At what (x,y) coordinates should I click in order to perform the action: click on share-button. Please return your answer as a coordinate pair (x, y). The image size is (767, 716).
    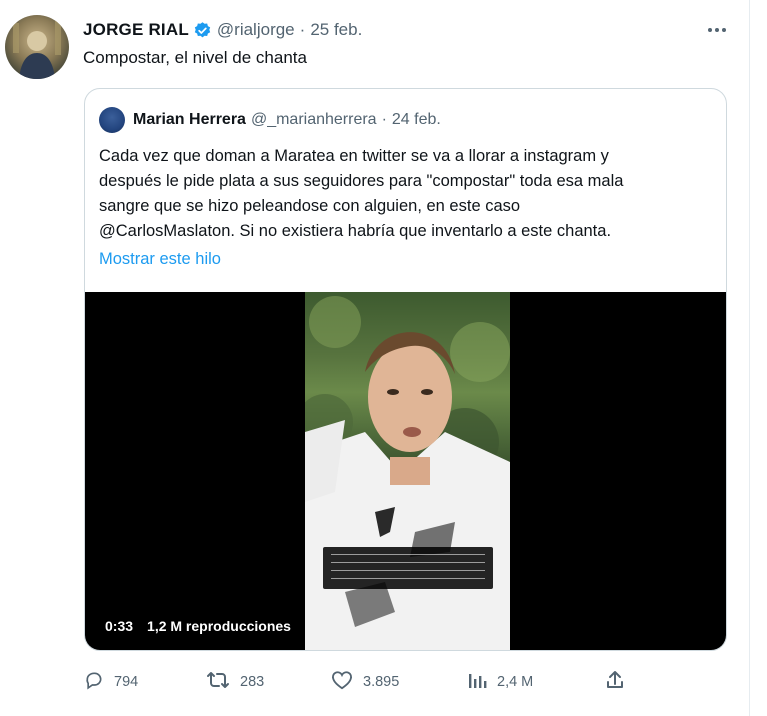
    Looking at the image, I should click on (620, 682).